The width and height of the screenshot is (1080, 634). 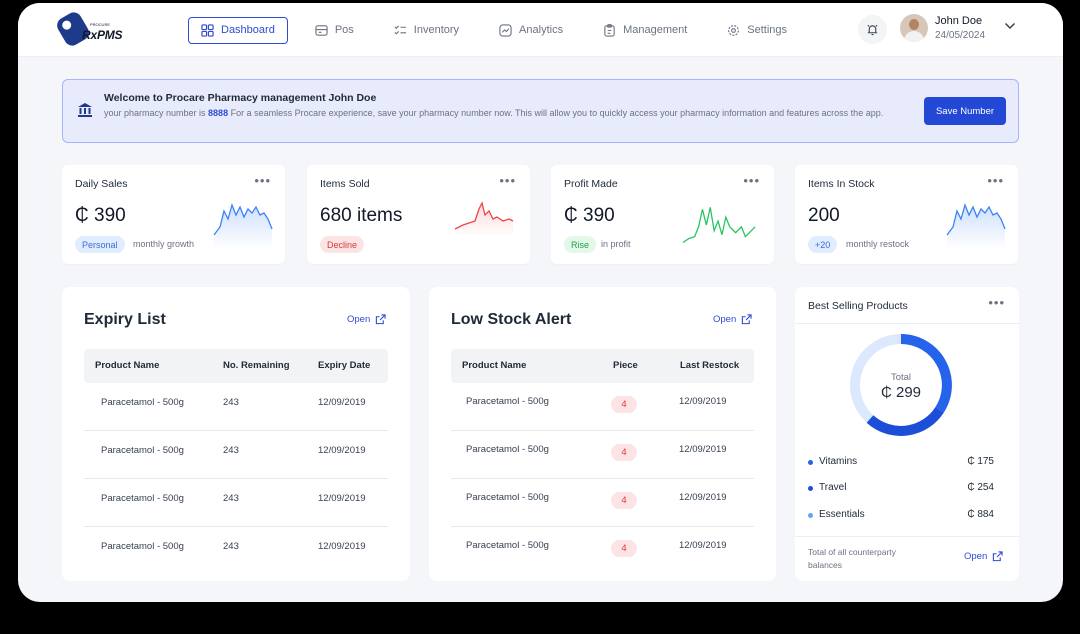 What do you see at coordinates (511, 319) in the screenshot?
I see `panel-title: Low Stock Alert` at bounding box center [511, 319].